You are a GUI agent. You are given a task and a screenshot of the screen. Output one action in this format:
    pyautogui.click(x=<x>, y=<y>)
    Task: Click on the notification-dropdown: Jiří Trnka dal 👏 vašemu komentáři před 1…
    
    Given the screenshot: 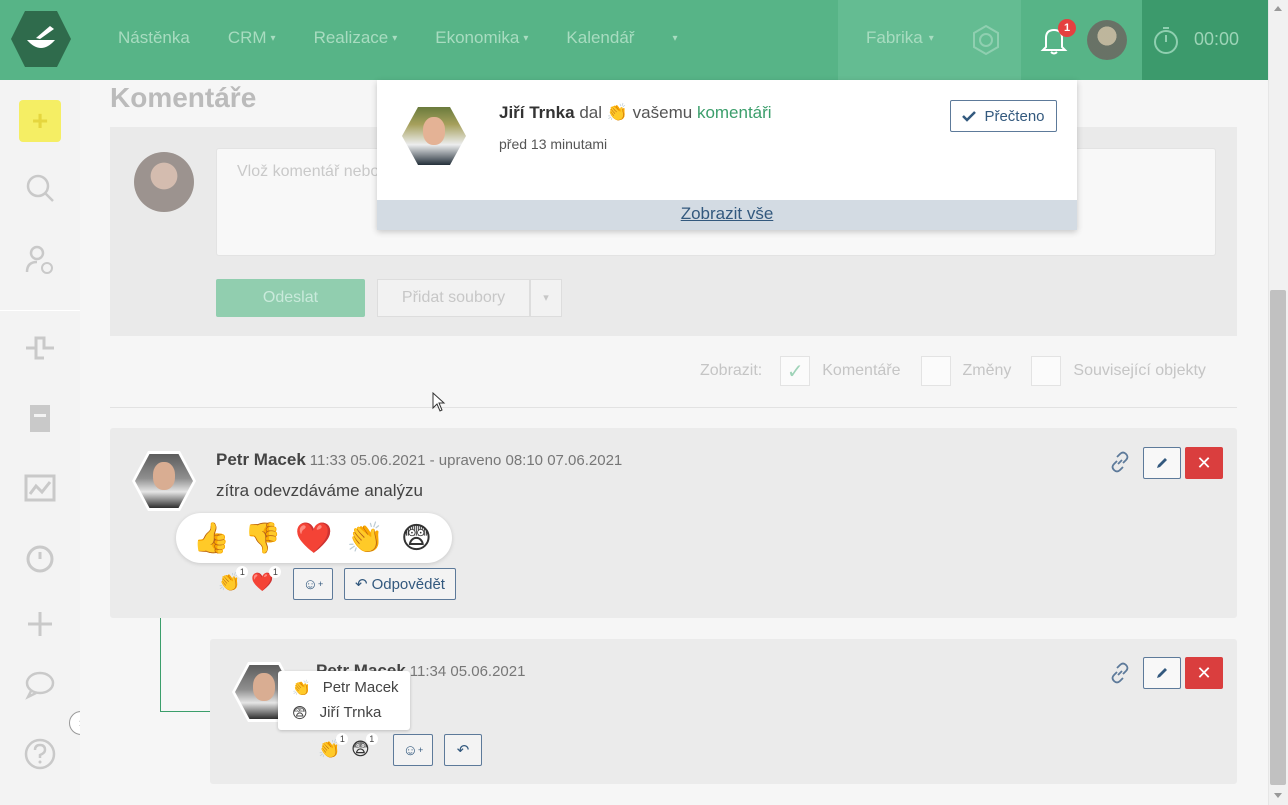 What is the action you would take?
    pyautogui.click(x=727, y=155)
    